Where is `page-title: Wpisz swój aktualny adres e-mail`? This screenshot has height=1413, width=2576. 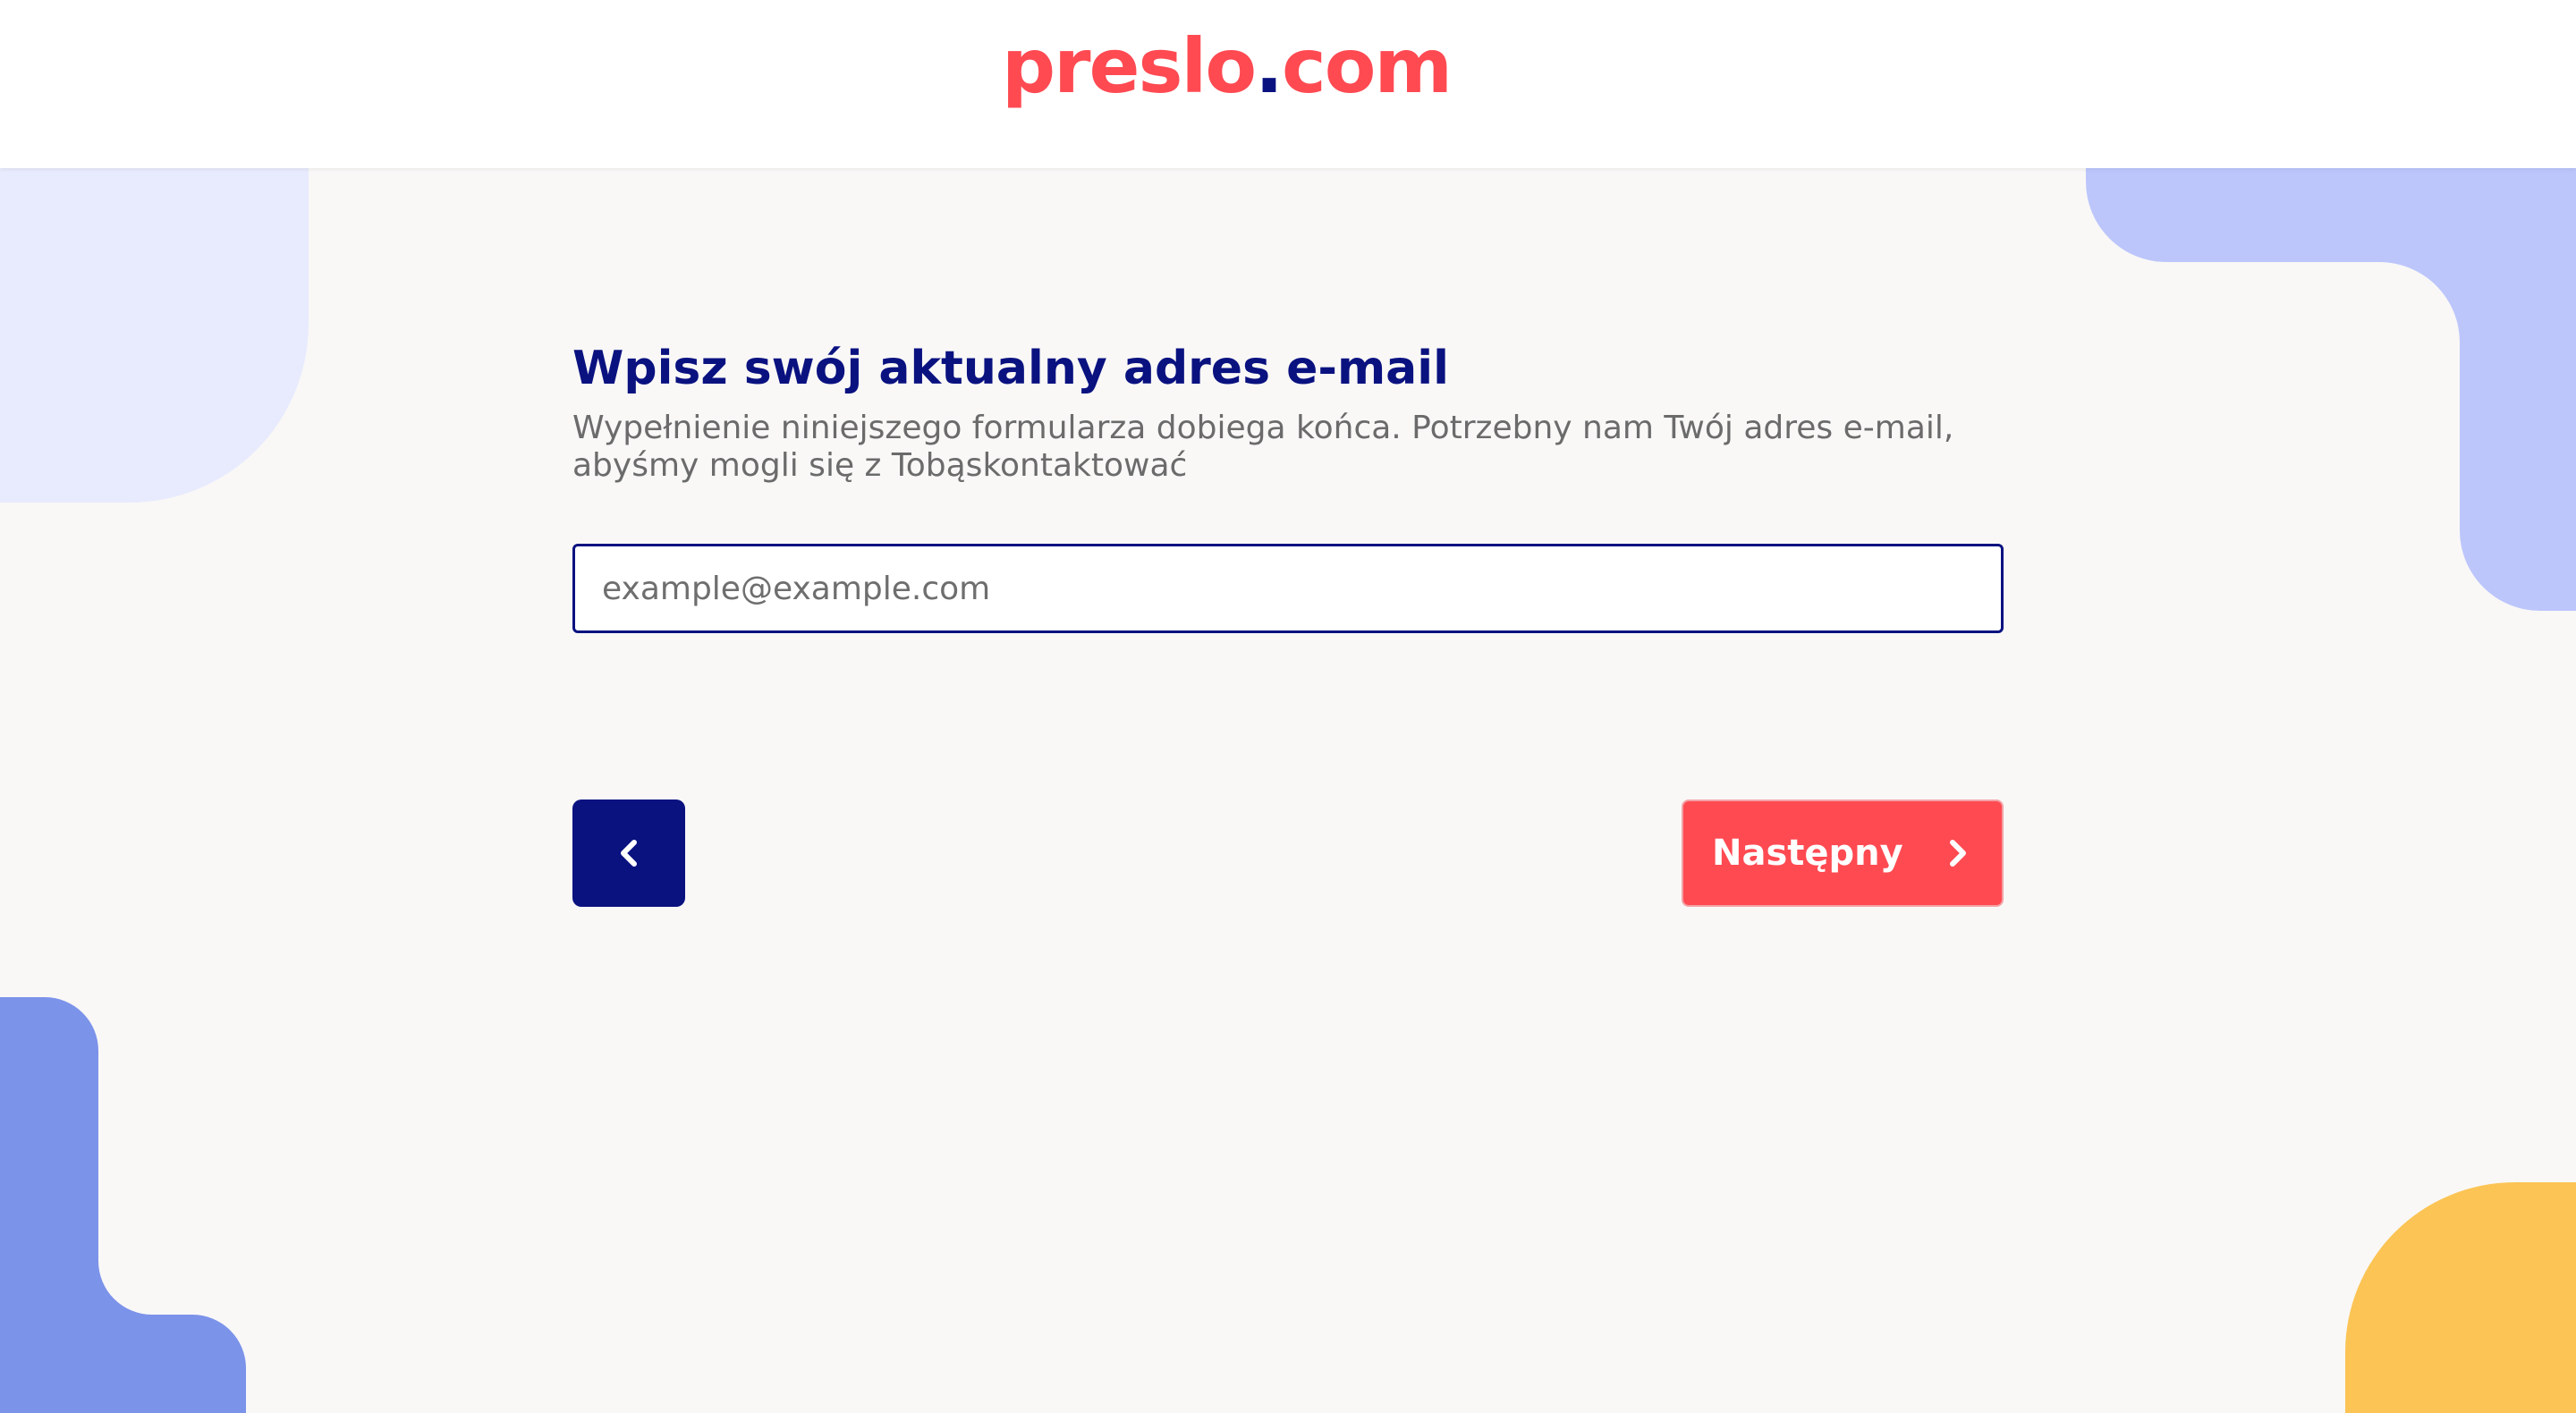 page-title: Wpisz swój aktualny adres e-mail is located at coordinates (1010, 368).